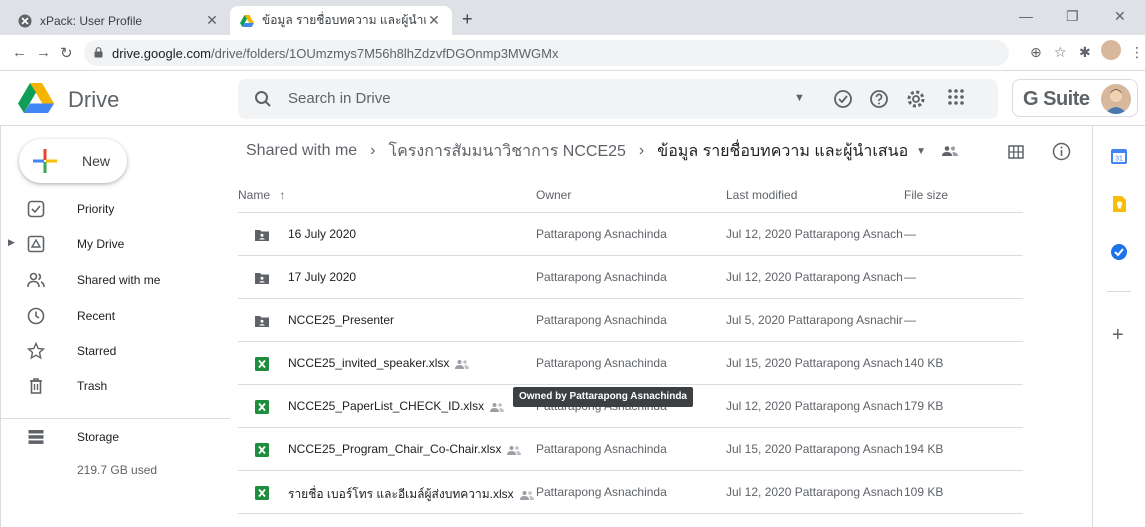 This screenshot has height=527, width=1146. What do you see at coordinates (1111, 50) in the screenshot?
I see `profile-avatar` at bounding box center [1111, 50].